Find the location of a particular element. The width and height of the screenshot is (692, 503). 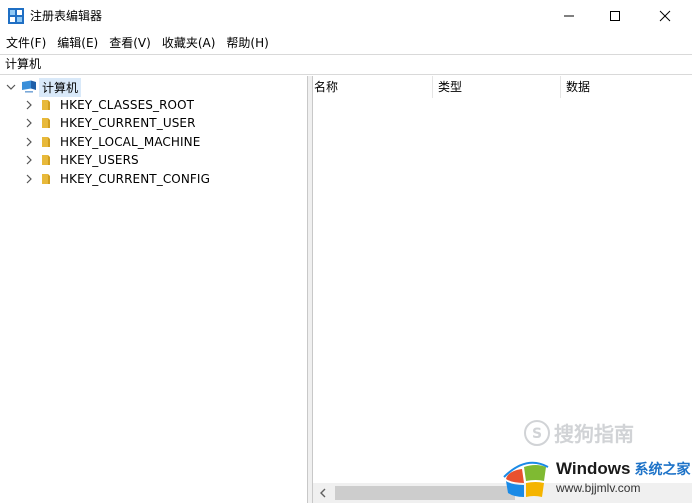

tree-node-hkey-local-machine: HKEY_LOCAL_MACHINE is located at coordinates (111, 142).